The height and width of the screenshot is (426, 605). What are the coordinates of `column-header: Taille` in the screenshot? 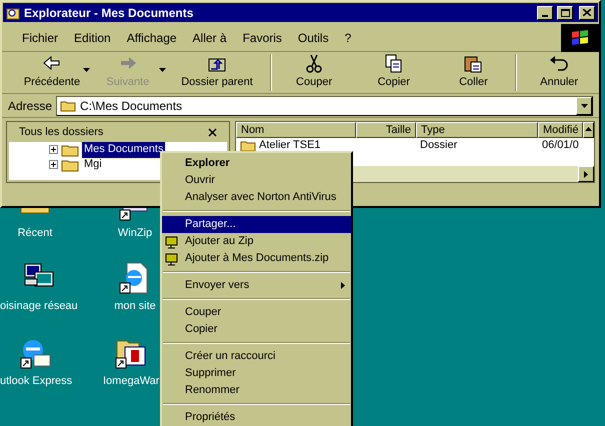 It's located at (386, 130).